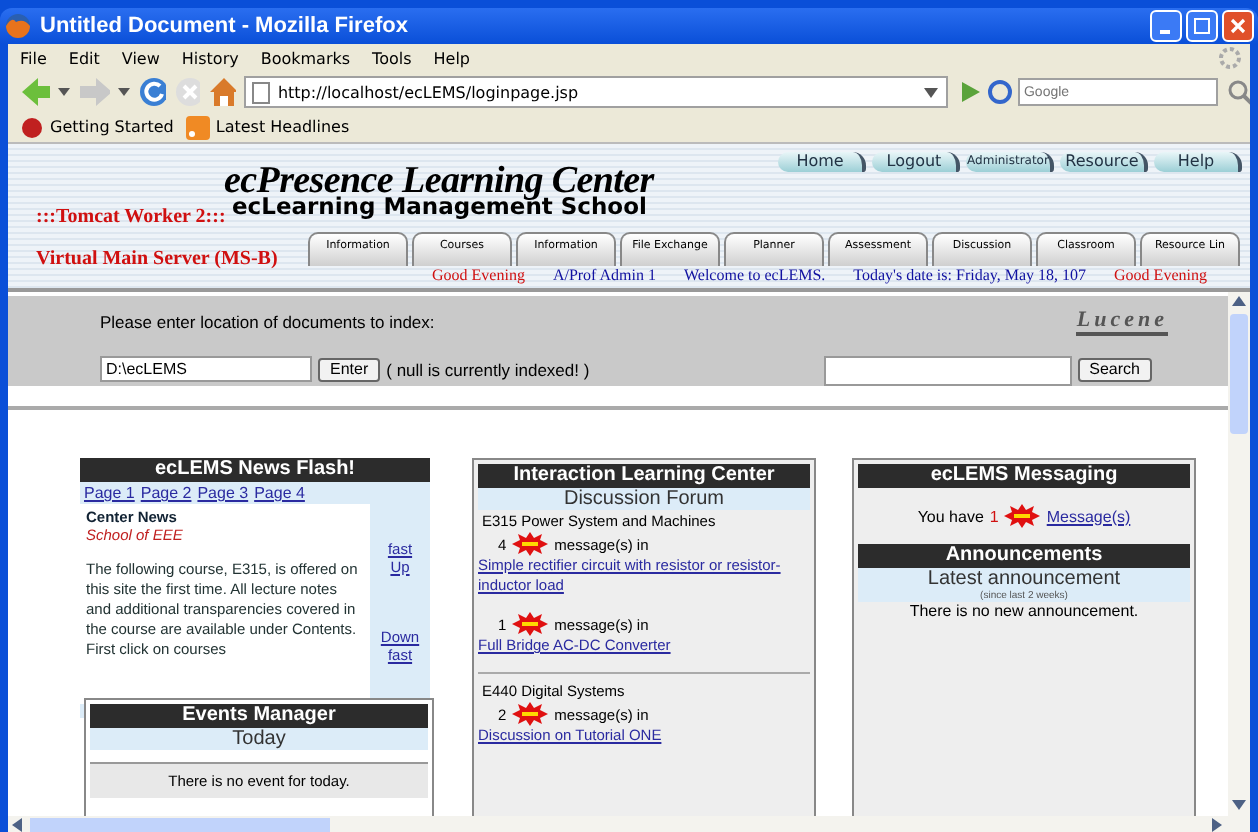 This screenshot has height=832, width=1258. I want to click on nav-button: Help, so click(1198, 162).